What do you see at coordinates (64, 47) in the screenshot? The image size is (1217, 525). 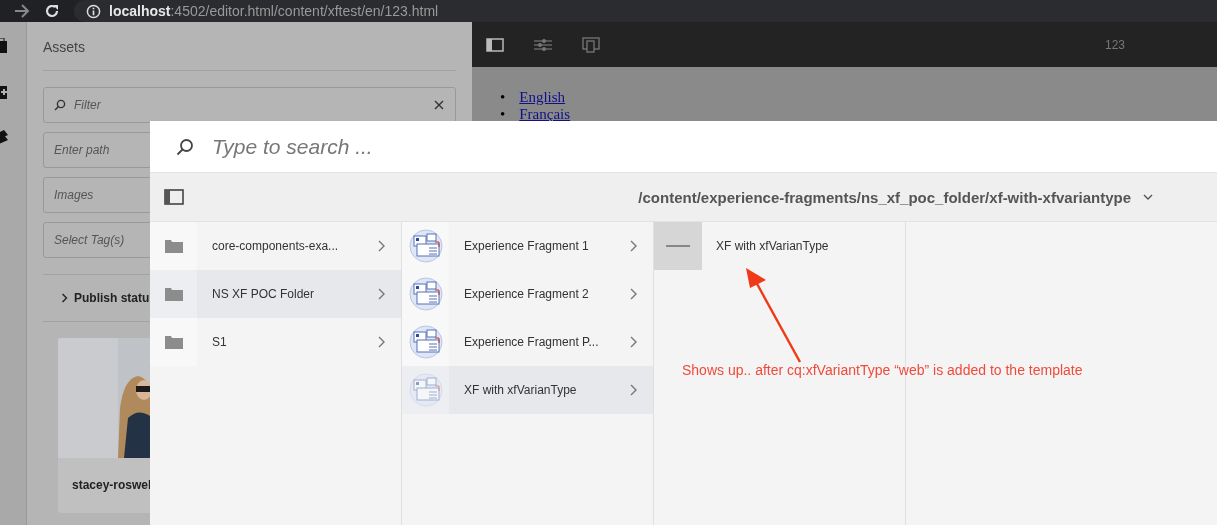 I see `panel-title: Assets` at bounding box center [64, 47].